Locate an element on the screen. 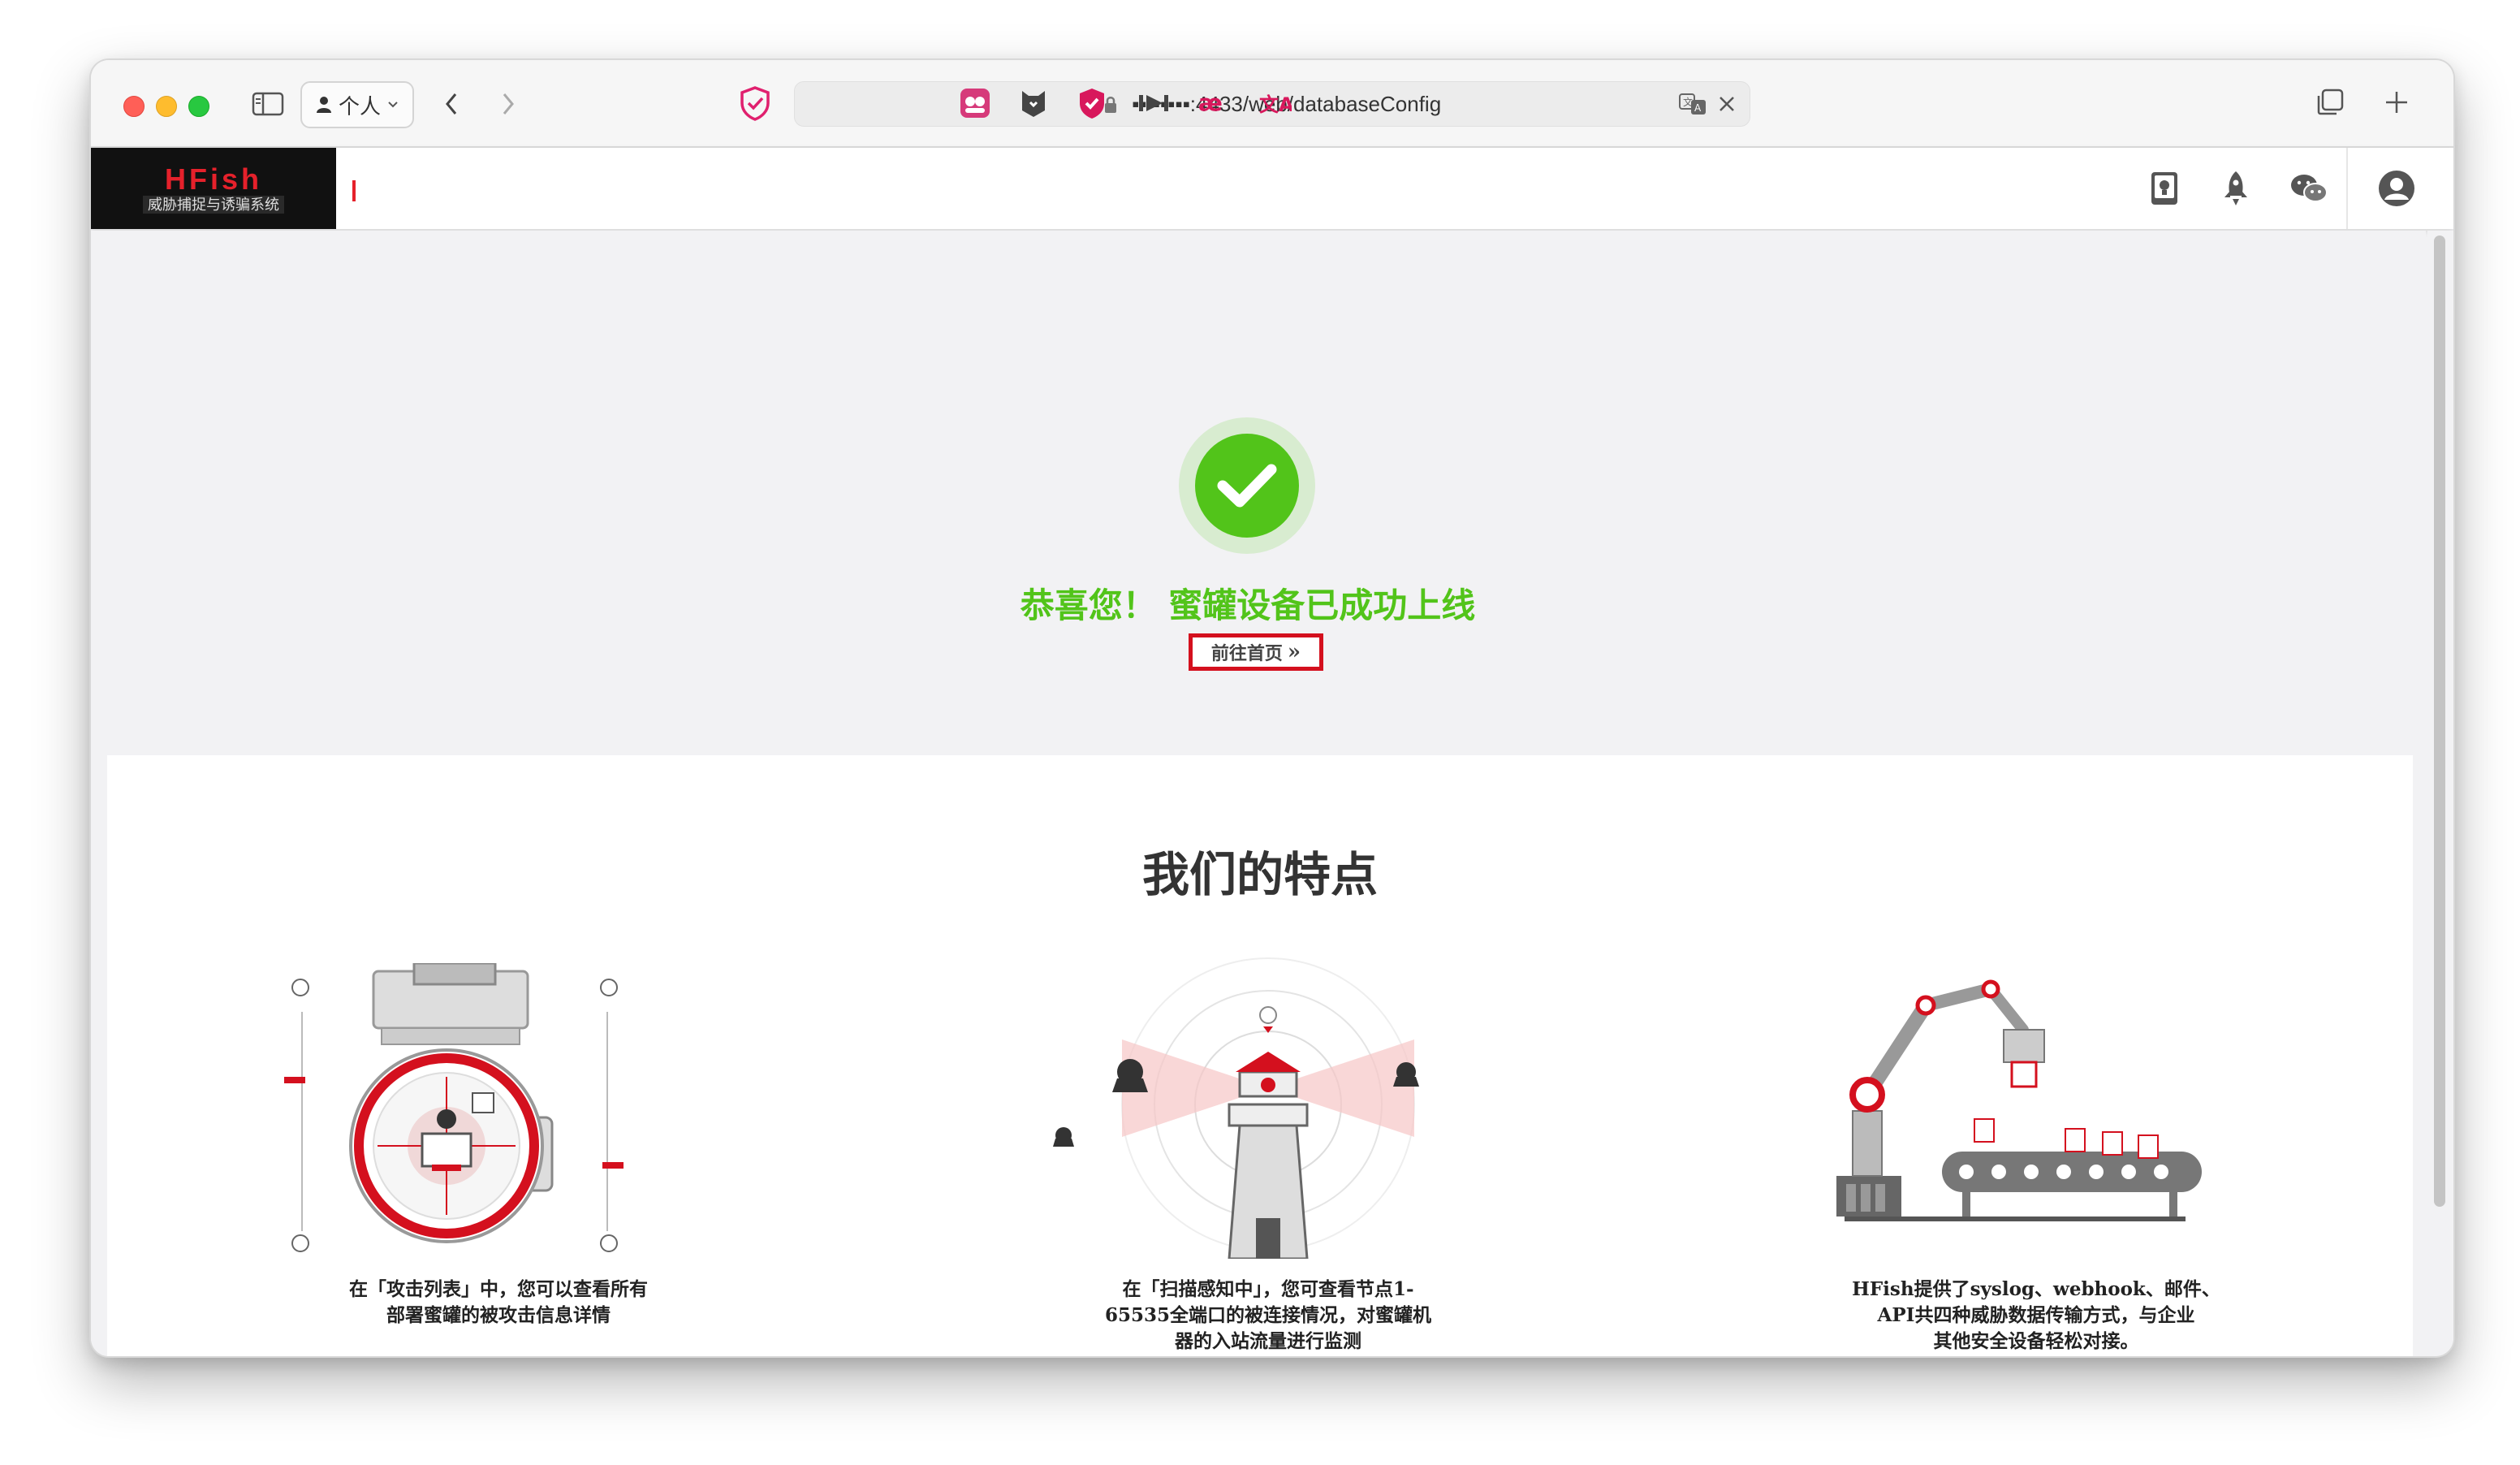 This screenshot has height=1465, width=2520. extension-5-icon: æ is located at coordinates (1214, 103).